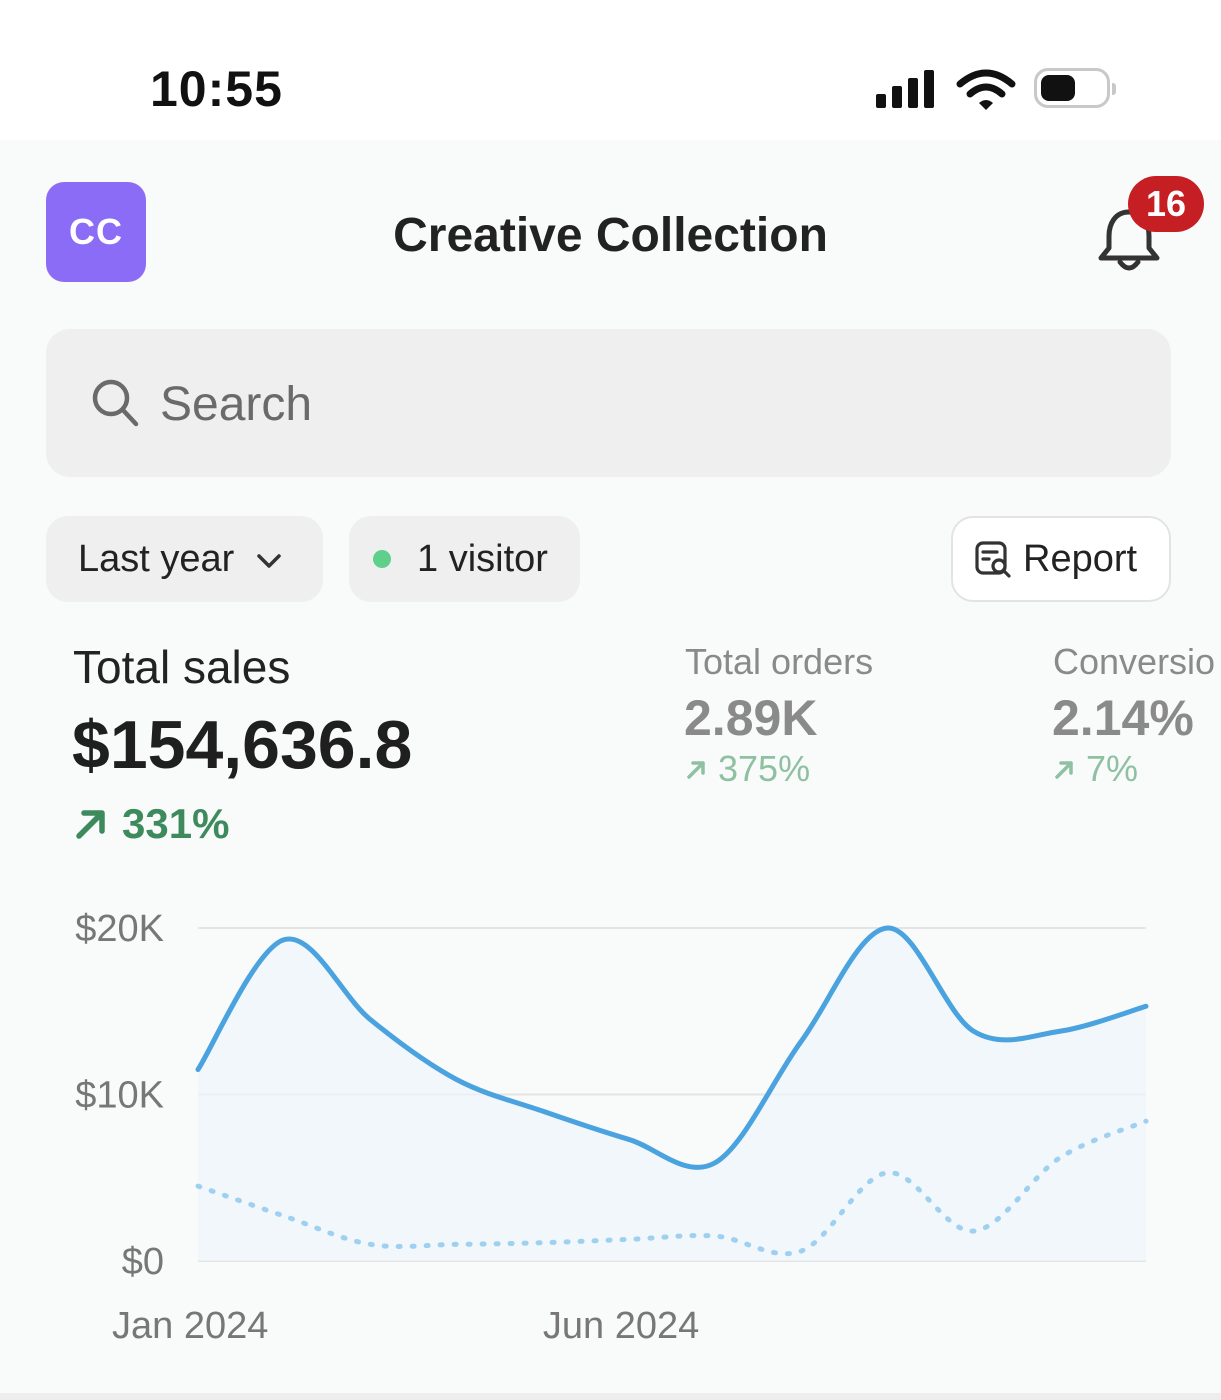  Describe the element at coordinates (1123, 718) in the screenshot. I see `conversion-value: 2.14%` at that location.